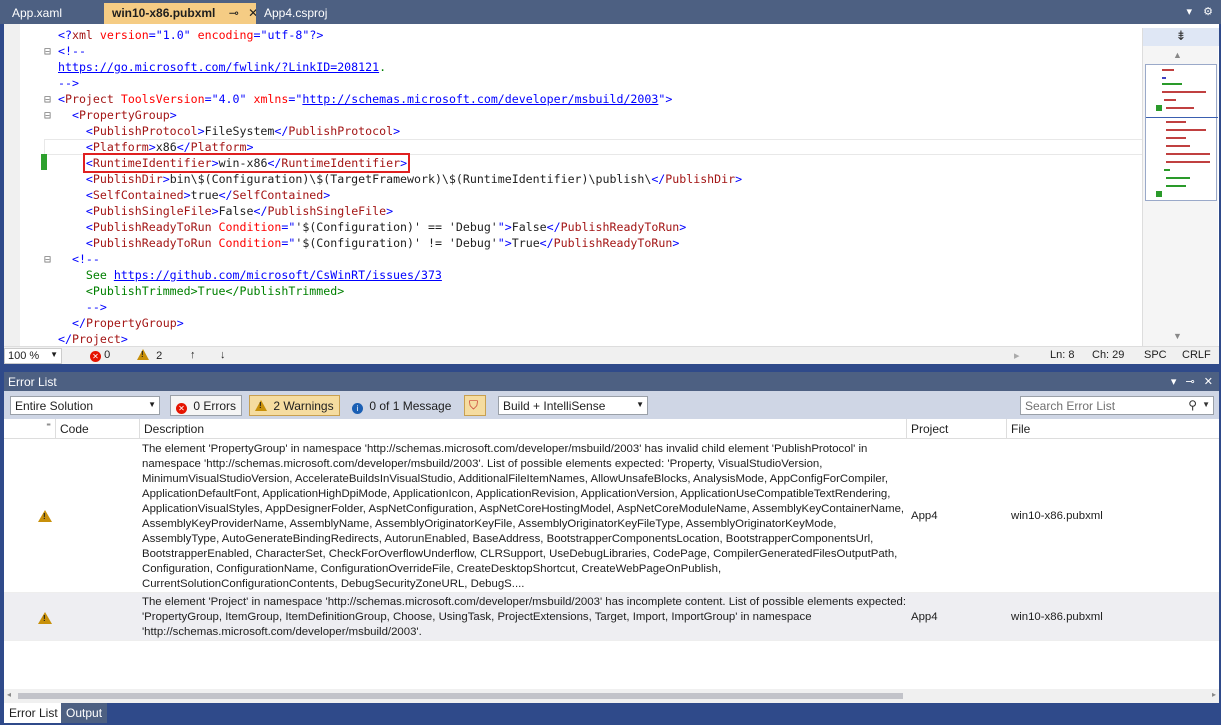 This screenshot has width=1221, height=725. Describe the element at coordinates (523, 429) in the screenshot. I see `description-column-header: Description` at that location.